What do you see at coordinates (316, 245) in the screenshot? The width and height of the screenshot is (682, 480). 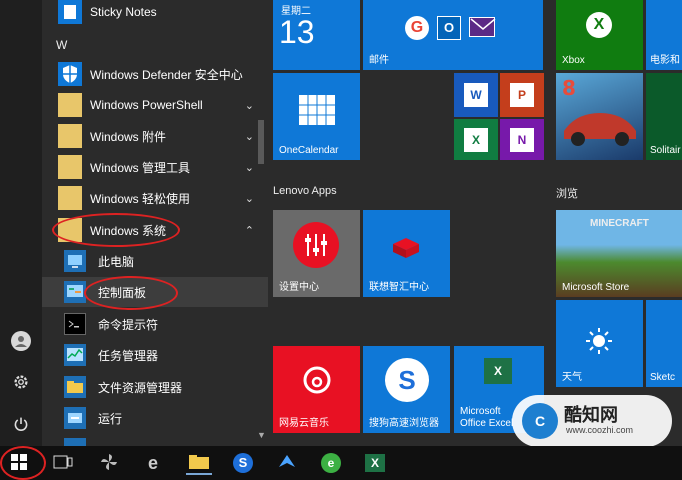 I see `mixer-icon` at bounding box center [316, 245].